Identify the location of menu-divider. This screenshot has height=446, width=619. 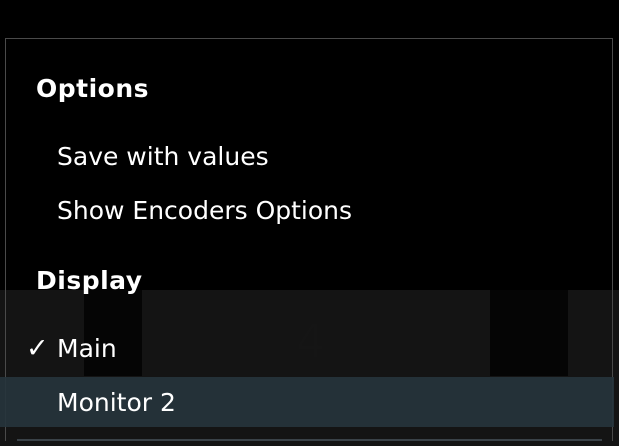
(309, 440).